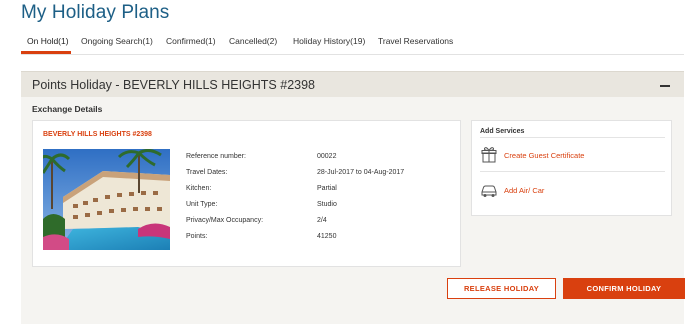 Image resolution: width=696 pixels, height=324 pixels. Describe the element at coordinates (665, 86) in the screenshot. I see `minus-icon` at that location.